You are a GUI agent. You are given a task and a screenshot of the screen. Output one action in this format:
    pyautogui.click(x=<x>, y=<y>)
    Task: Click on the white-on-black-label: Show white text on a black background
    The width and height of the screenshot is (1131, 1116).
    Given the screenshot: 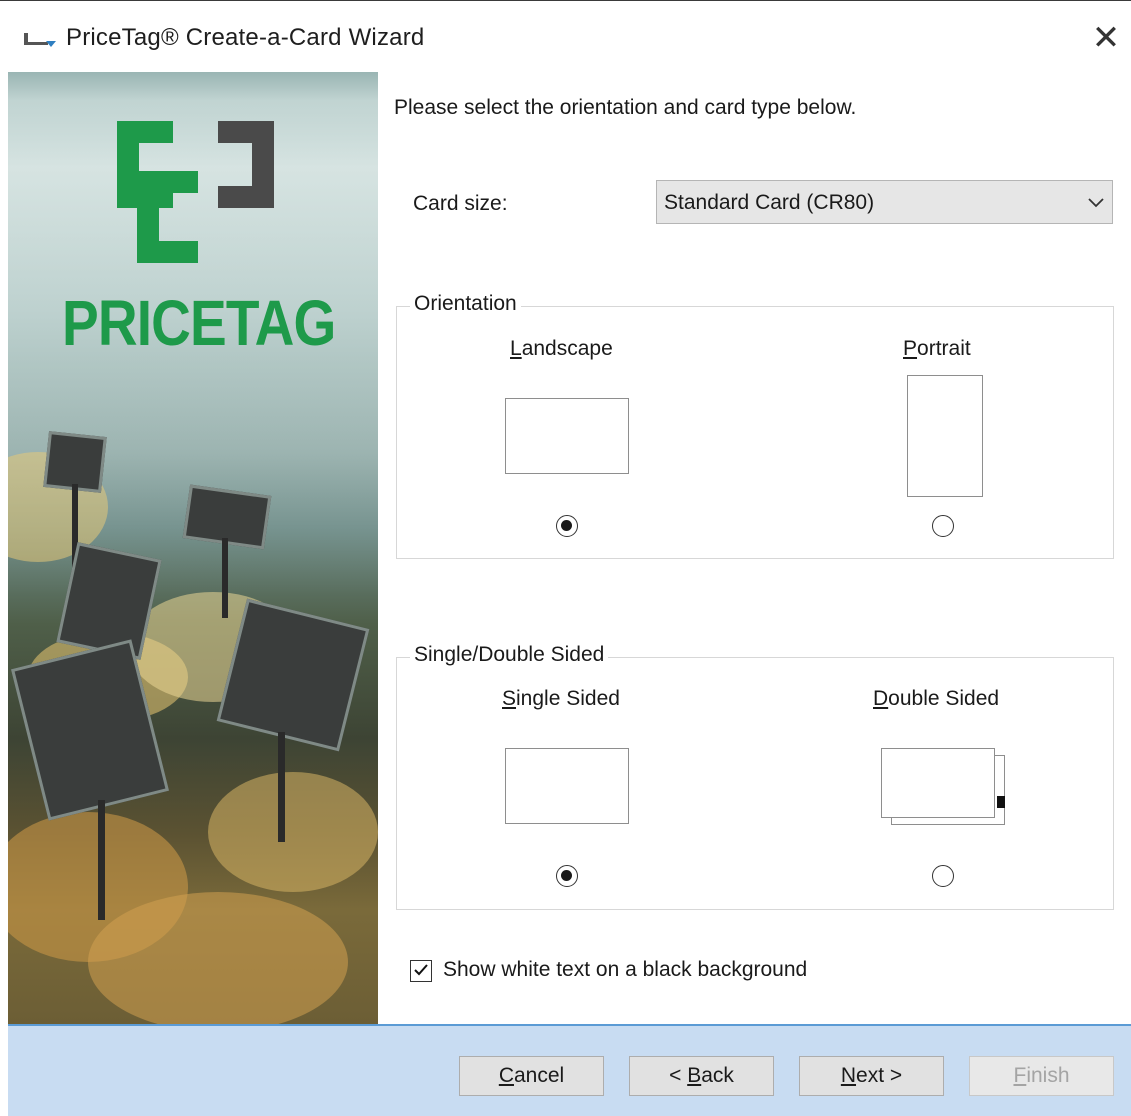 What is the action you would take?
    pyautogui.click(x=625, y=969)
    